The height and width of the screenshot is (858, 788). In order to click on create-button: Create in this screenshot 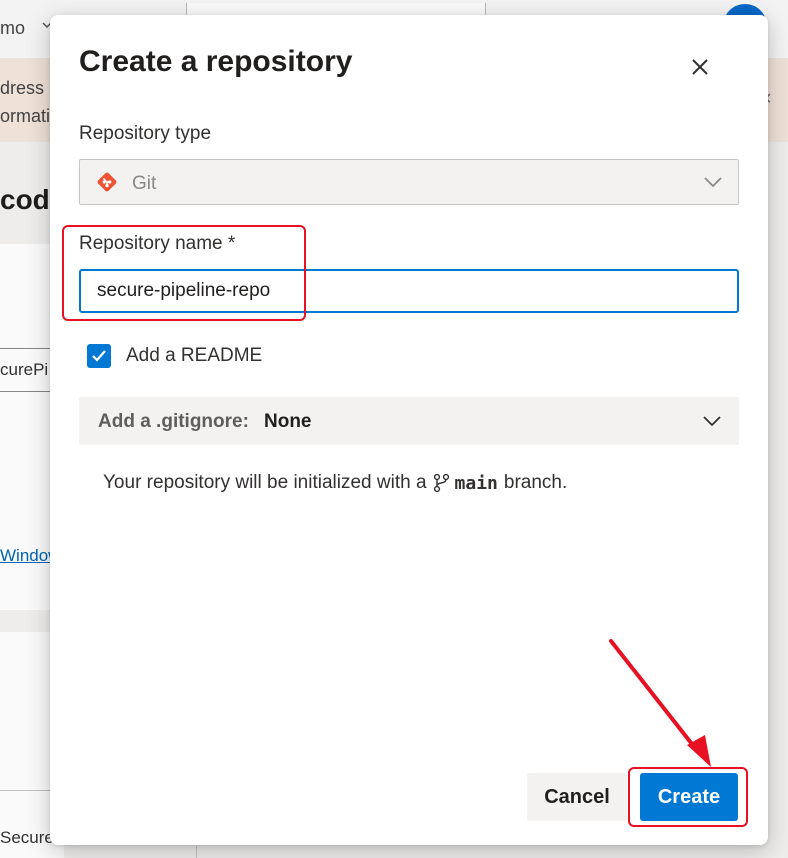, I will do `click(689, 797)`.